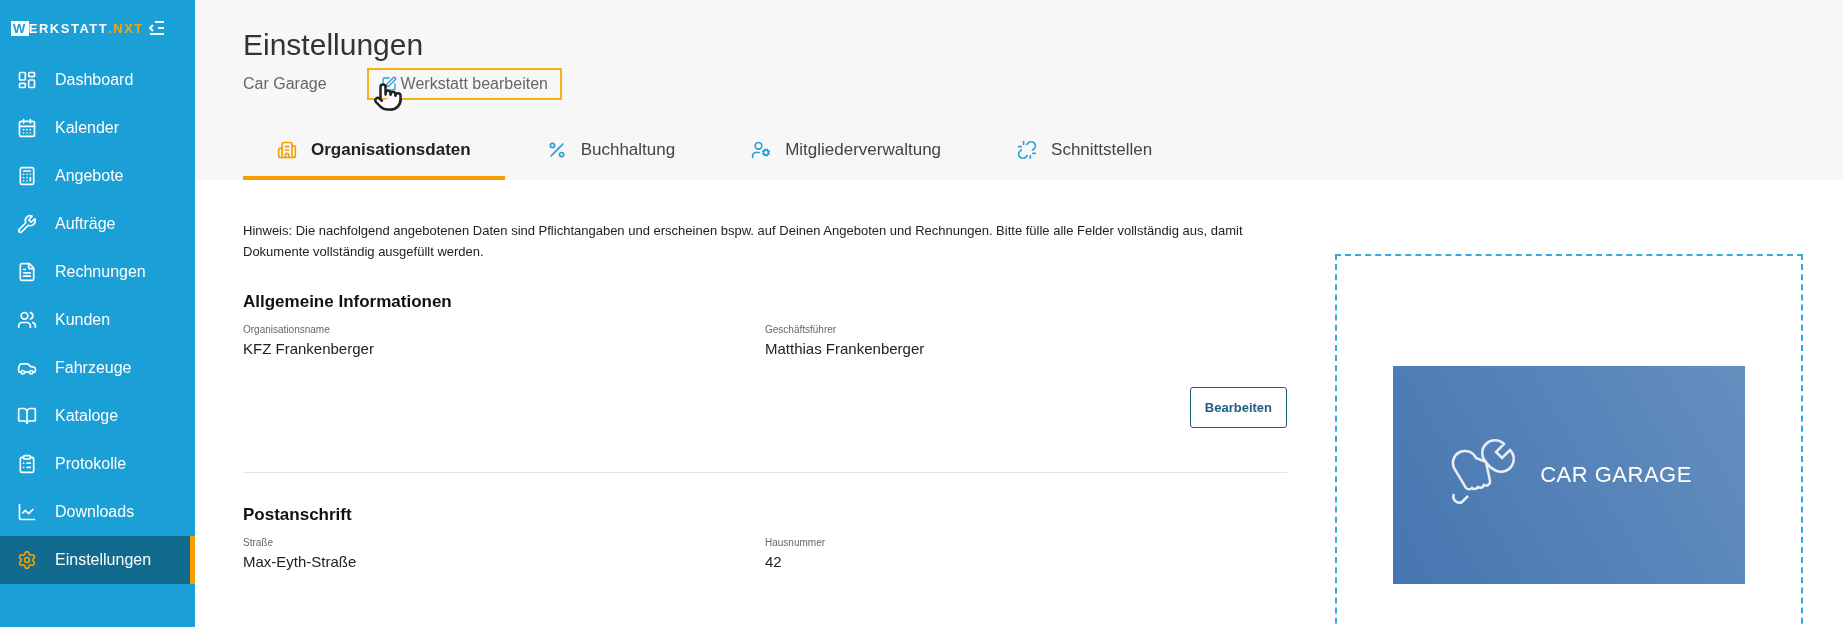  I want to click on field-label: Hausnummer, so click(796, 542).